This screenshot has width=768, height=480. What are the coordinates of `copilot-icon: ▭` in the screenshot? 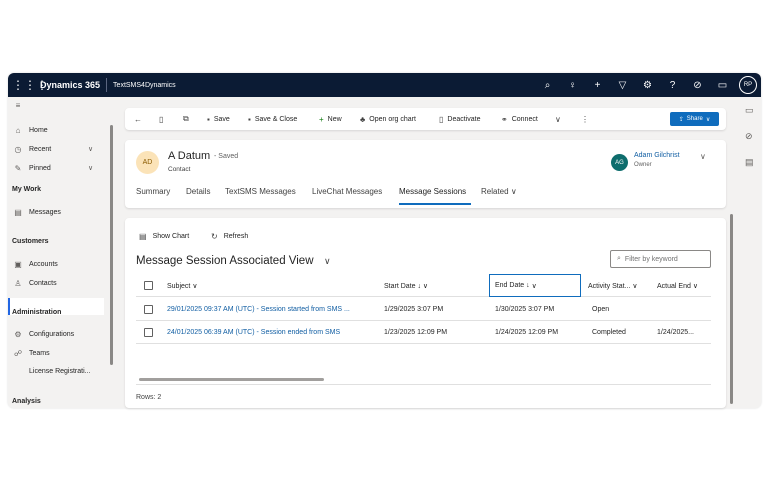 It's located at (749, 110).